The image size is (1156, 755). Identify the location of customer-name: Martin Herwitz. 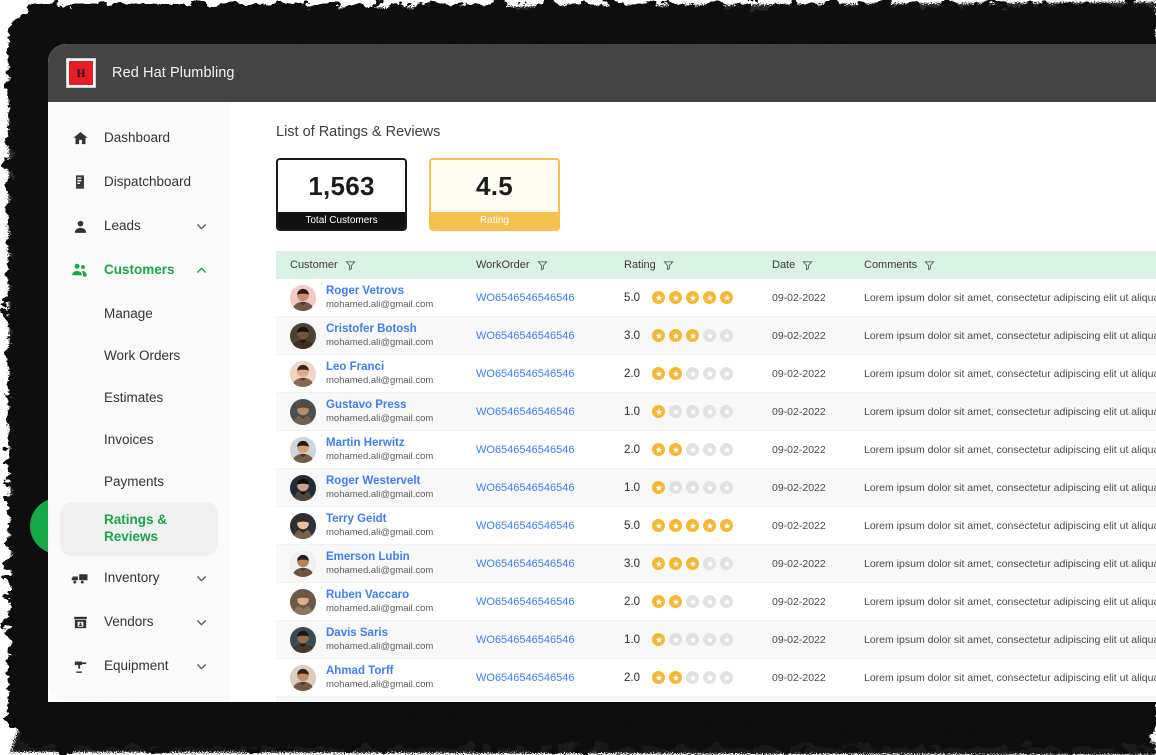
(379, 443).